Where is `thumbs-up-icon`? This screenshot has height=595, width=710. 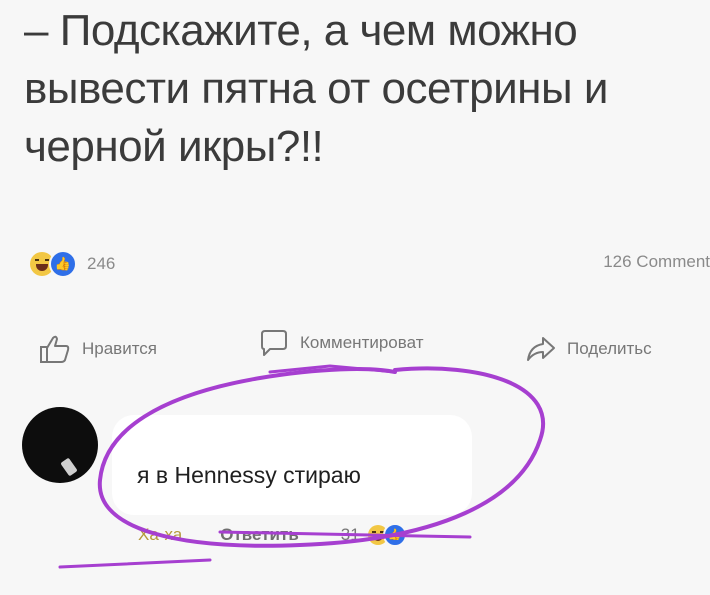 thumbs-up-icon is located at coordinates (55, 349).